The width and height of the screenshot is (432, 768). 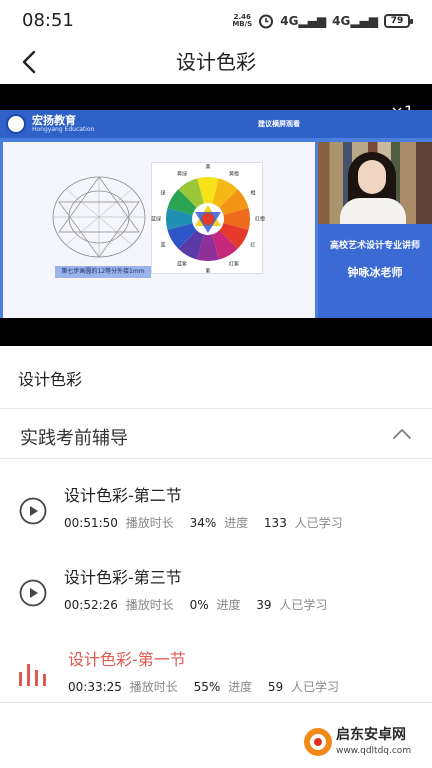 What do you see at coordinates (371, 735) in the screenshot?
I see `watermark-name: 启东安卓网` at bounding box center [371, 735].